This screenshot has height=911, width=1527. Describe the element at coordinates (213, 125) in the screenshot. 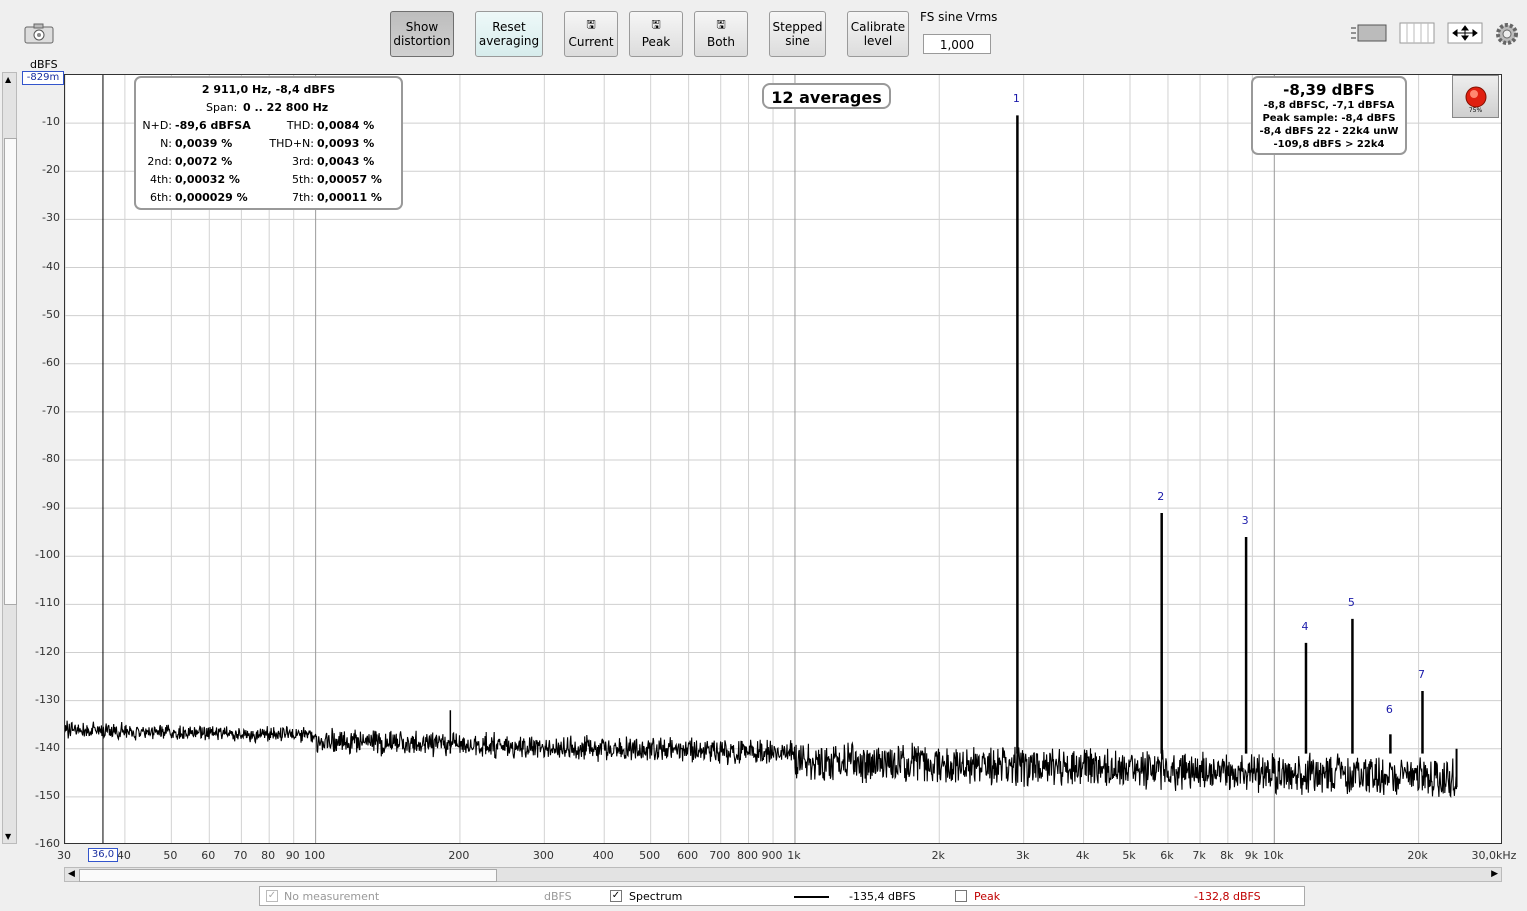

I see `metric-value: -89,6 dBFSA` at that location.